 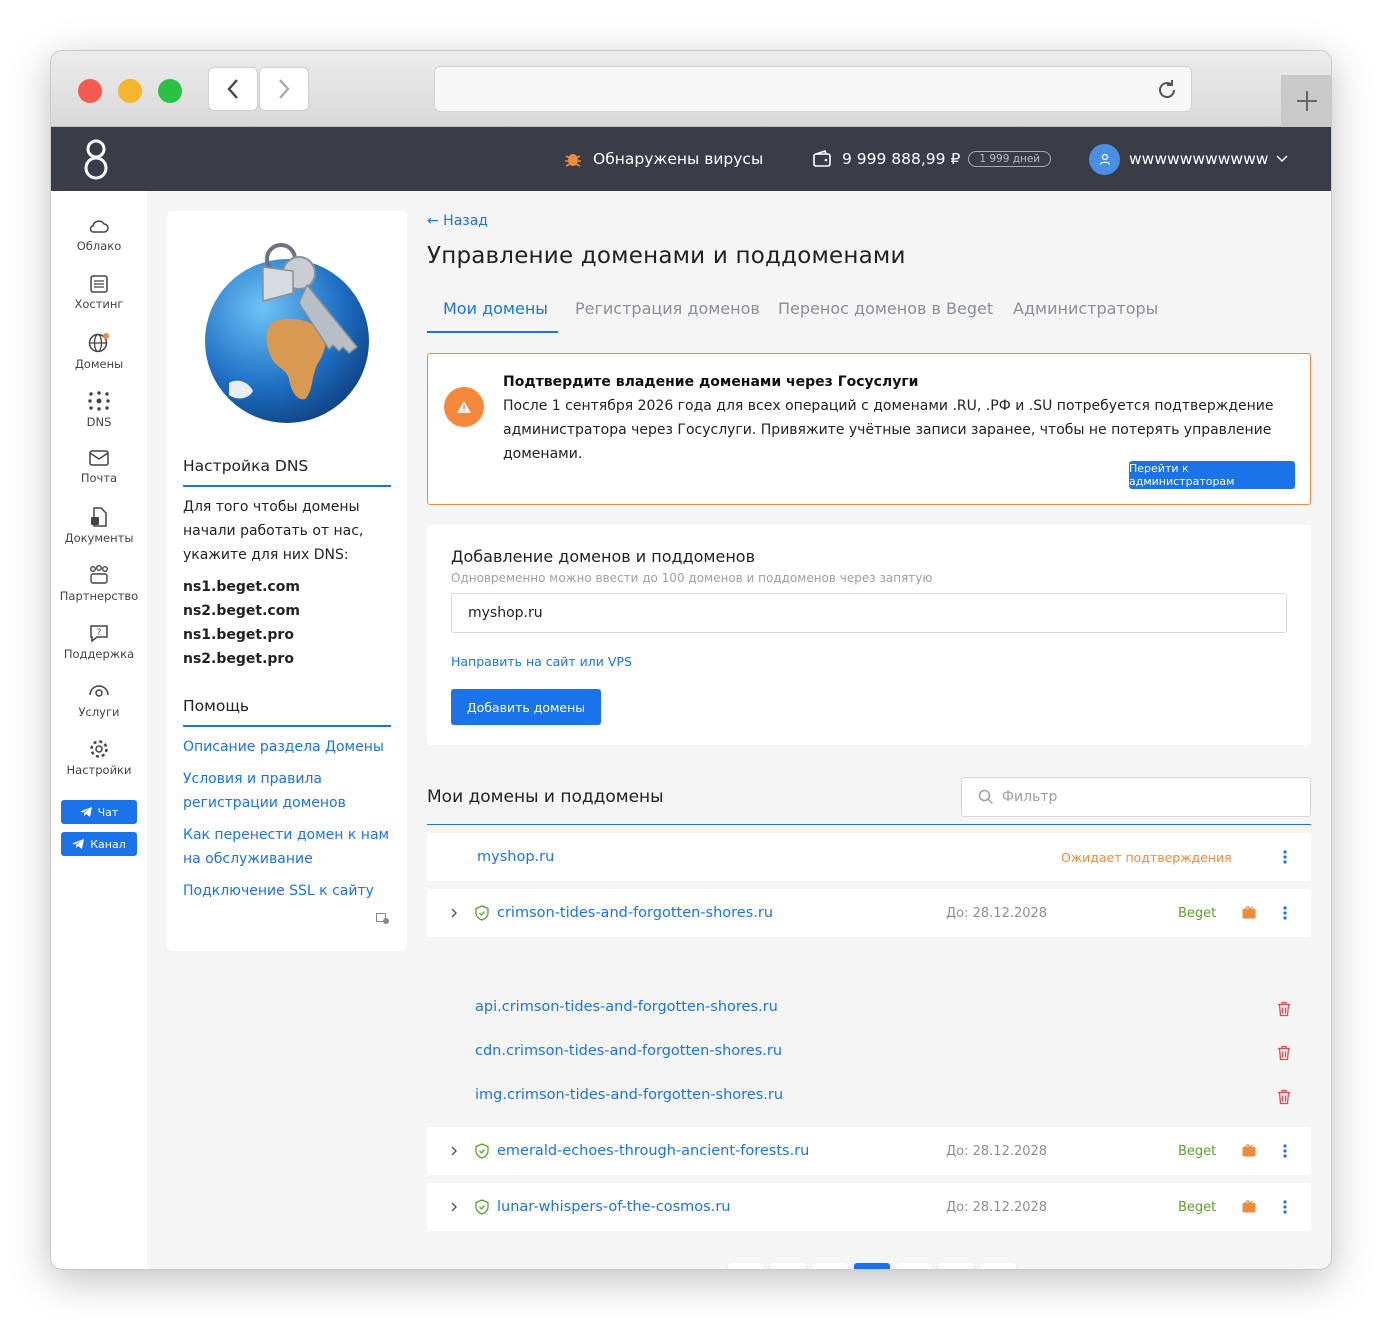 I want to click on tab-transfer: Перенос доменов в Beget, so click(x=885, y=308).